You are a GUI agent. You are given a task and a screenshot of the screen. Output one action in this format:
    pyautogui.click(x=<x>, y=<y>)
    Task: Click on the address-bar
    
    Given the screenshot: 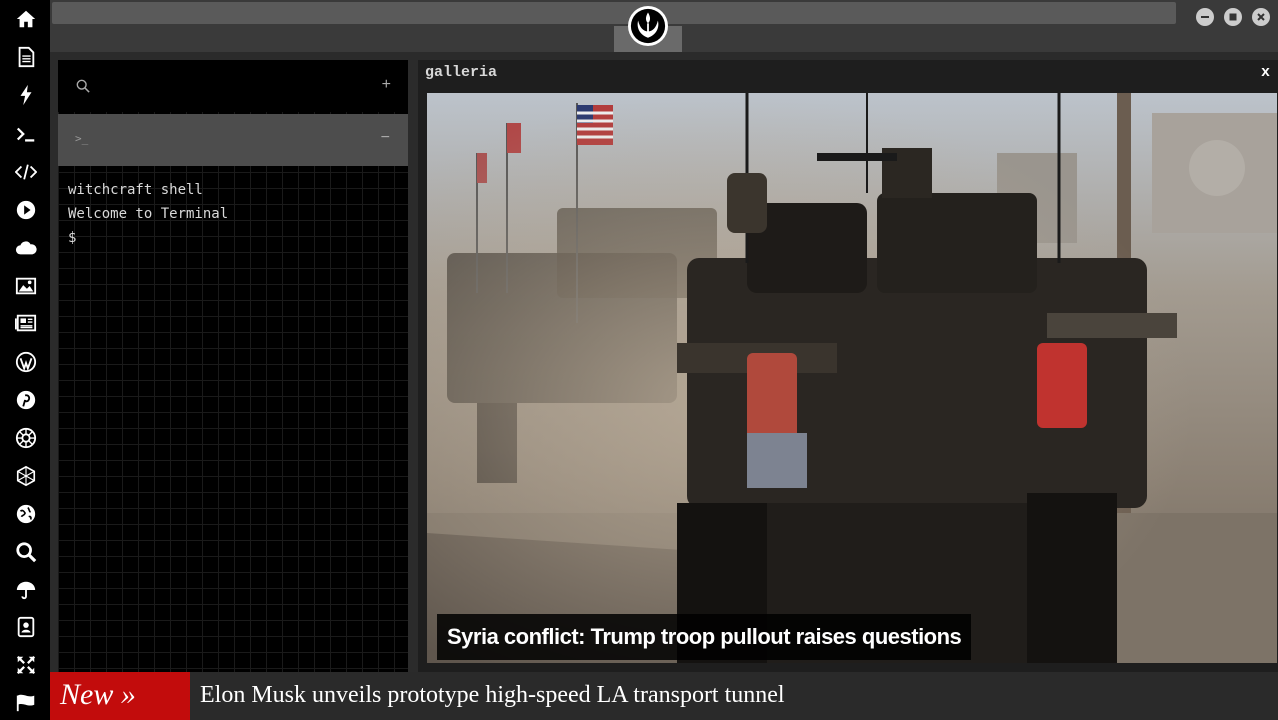 What is the action you would take?
    pyautogui.click(x=614, y=13)
    